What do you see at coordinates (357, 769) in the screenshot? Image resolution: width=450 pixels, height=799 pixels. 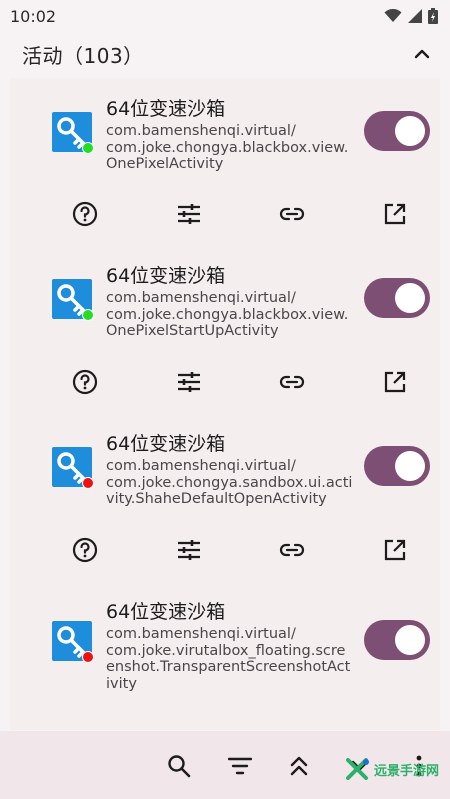 I see `watermark-logo-icon` at bounding box center [357, 769].